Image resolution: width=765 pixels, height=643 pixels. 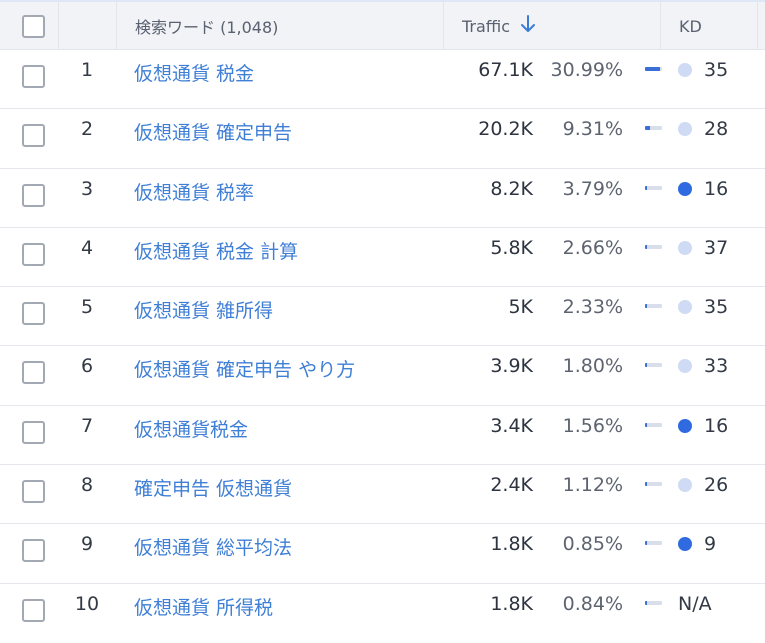 What do you see at coordinates (87, 485) in the screenshot?
I see `row-number: 8` at bounding box center [87, 485].